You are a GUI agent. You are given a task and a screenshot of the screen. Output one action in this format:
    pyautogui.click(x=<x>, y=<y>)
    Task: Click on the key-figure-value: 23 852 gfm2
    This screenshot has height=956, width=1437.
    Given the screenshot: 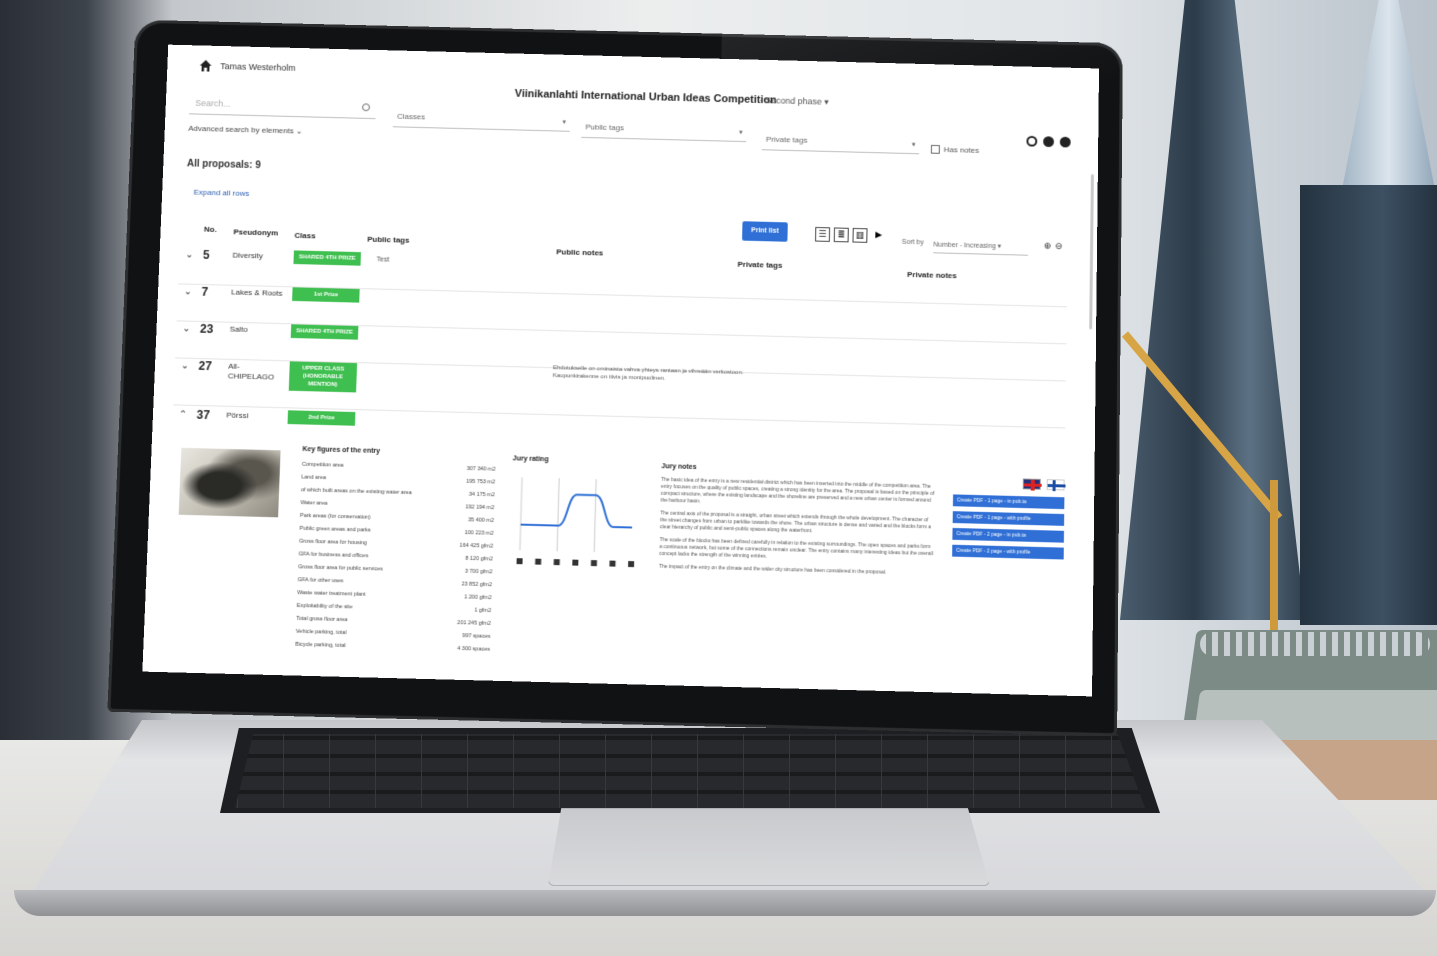 What is the action you would take?
    pyautogui.click(x=477, y=585)
    